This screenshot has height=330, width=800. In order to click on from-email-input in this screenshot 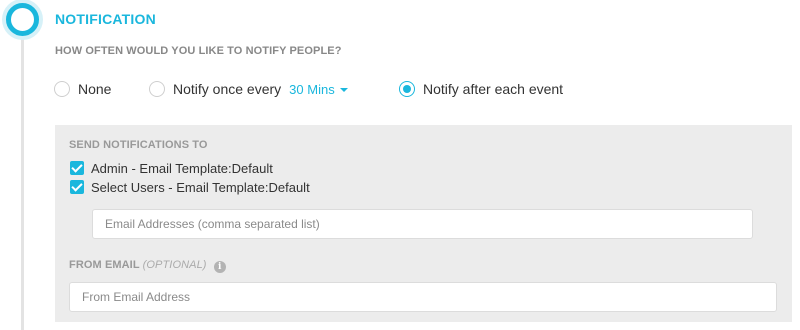, I will do `click(423, 297)`.